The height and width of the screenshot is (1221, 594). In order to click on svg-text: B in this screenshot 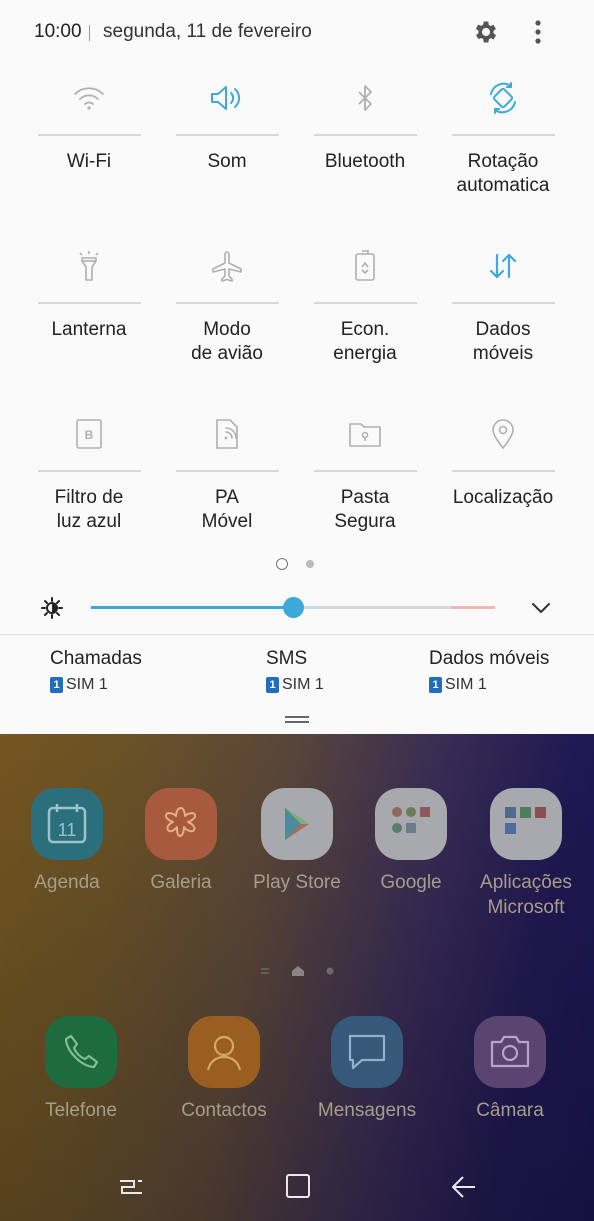, I will do `click(89, 435)`.